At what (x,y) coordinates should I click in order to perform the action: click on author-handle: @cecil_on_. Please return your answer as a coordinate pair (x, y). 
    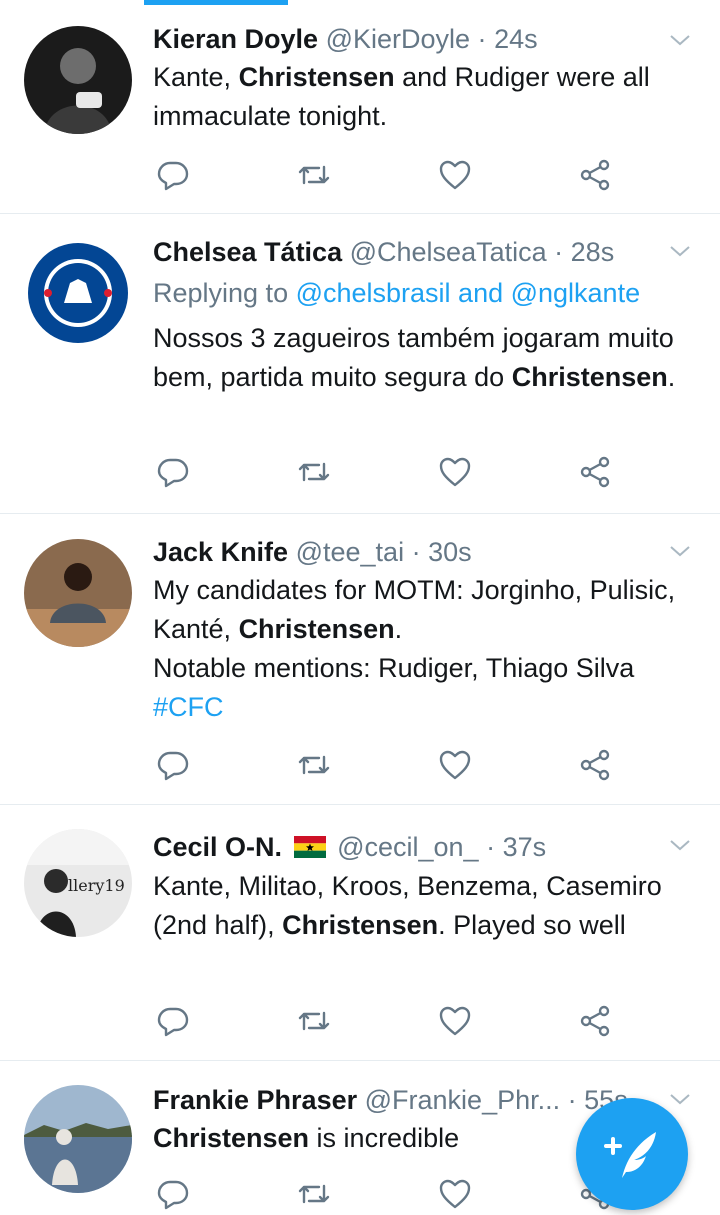
    Looking at the image, I should click on (408, 847).